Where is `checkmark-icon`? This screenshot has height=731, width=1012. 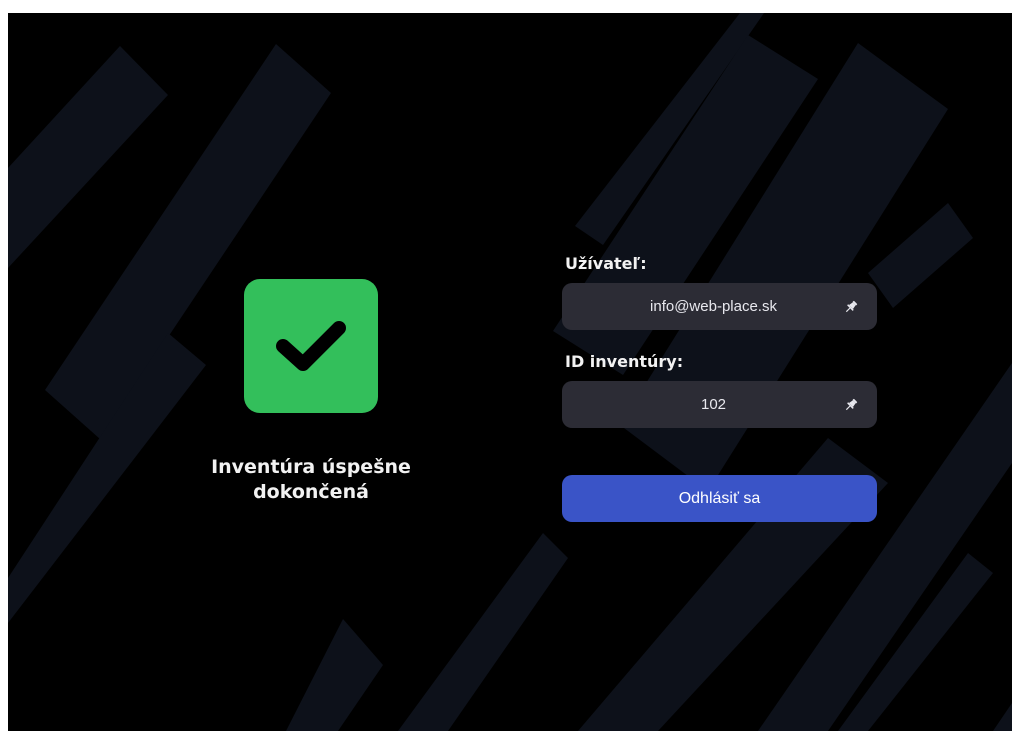 checkmark-icon is located at coordinates (311, 346).